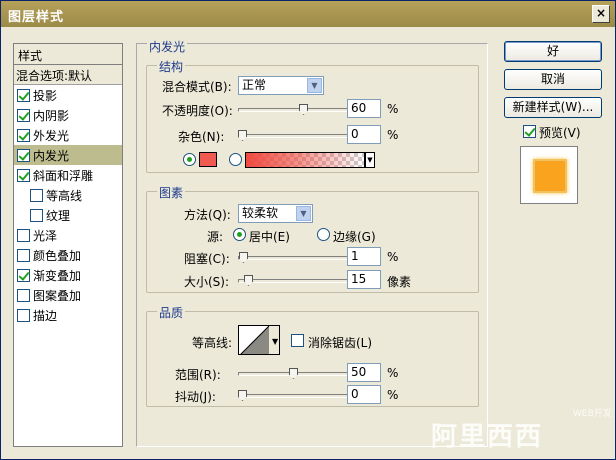 This screenshot has height=460, width=616. Describe the element at coordinates (529, 131) in the screenshot. I see `preview-checkbox` at that location.